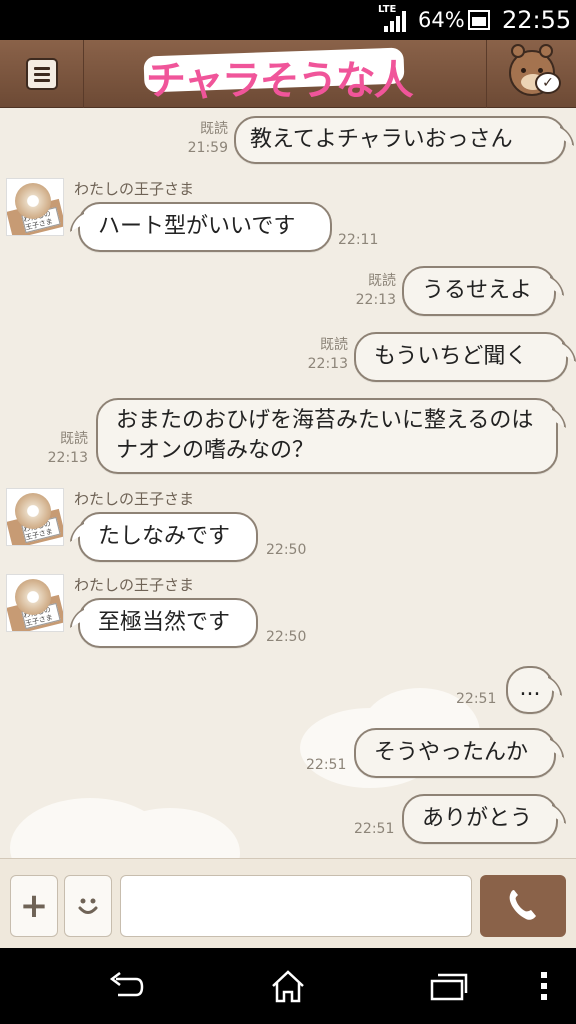 The height and width of the screenshot is (1024, 576). I want to click on clock: 22:55, so click(537, 20).